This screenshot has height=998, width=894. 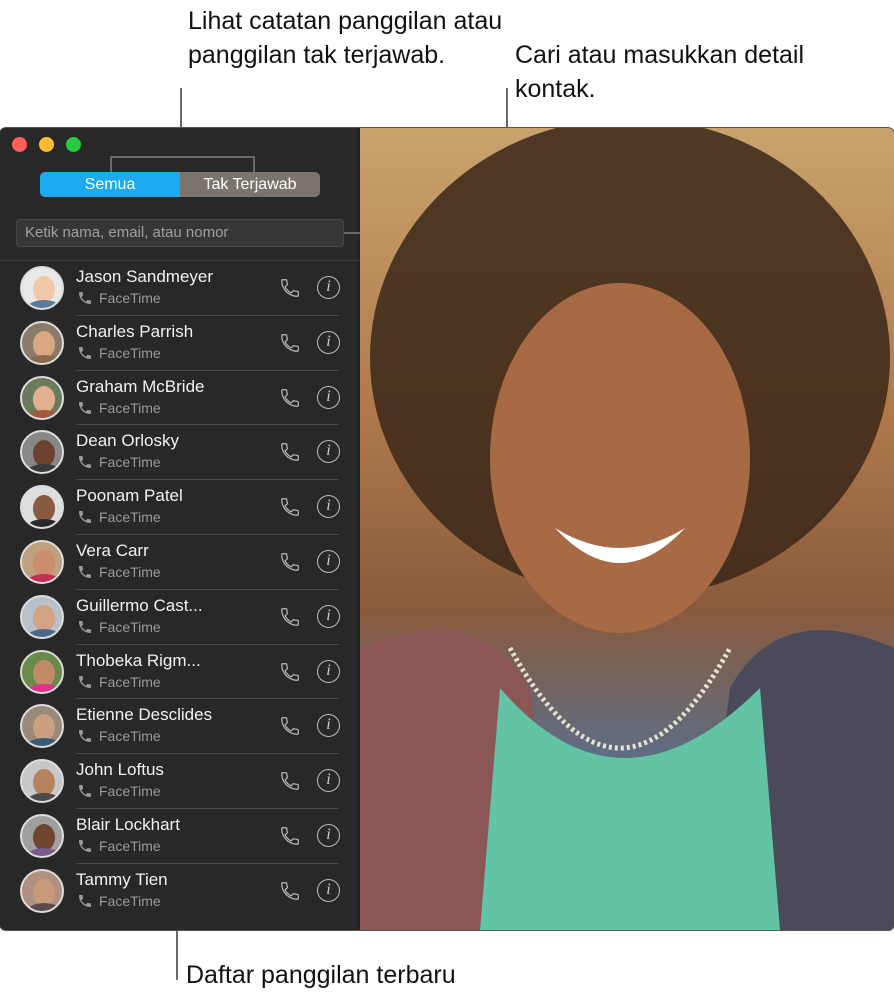 What do you see at coordinates (250, 184) in the screenshot?
I see `segment-missed: Tak Terjawab` at bounding box center [250, 184].